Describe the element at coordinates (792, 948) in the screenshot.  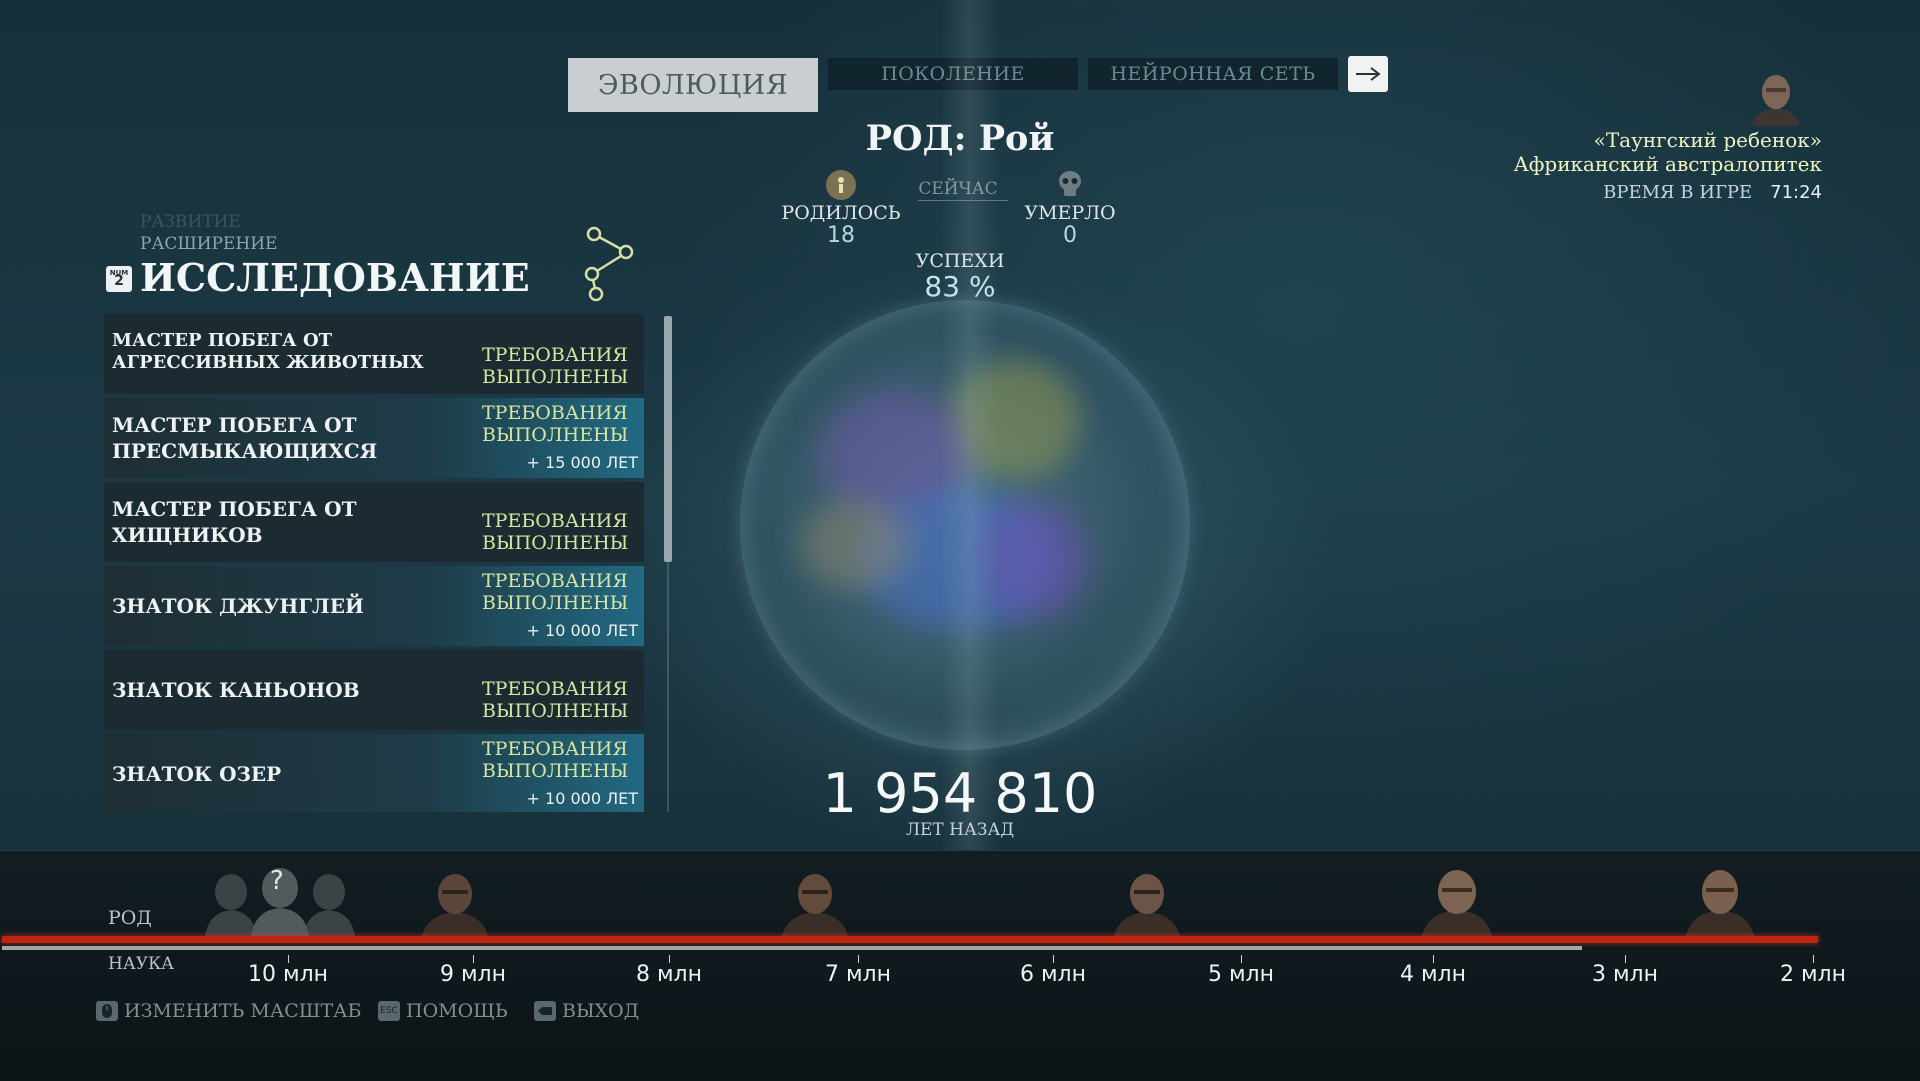
I see `science-timeline-bar` at that location.